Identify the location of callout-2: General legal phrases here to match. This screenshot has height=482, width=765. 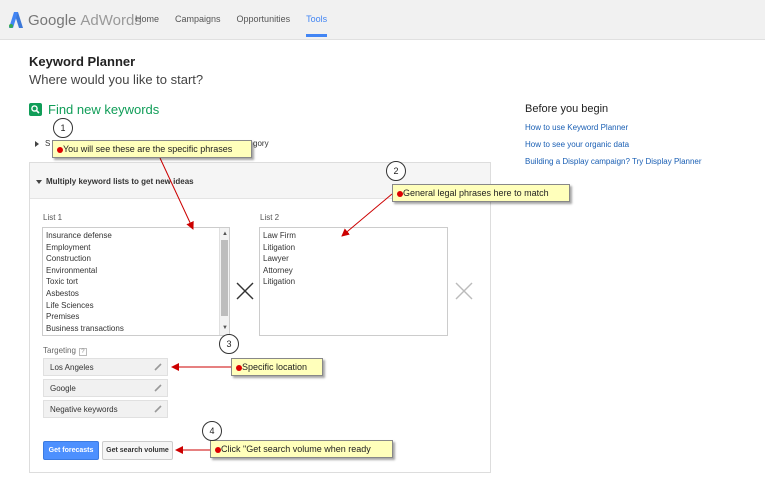
(481, 193).